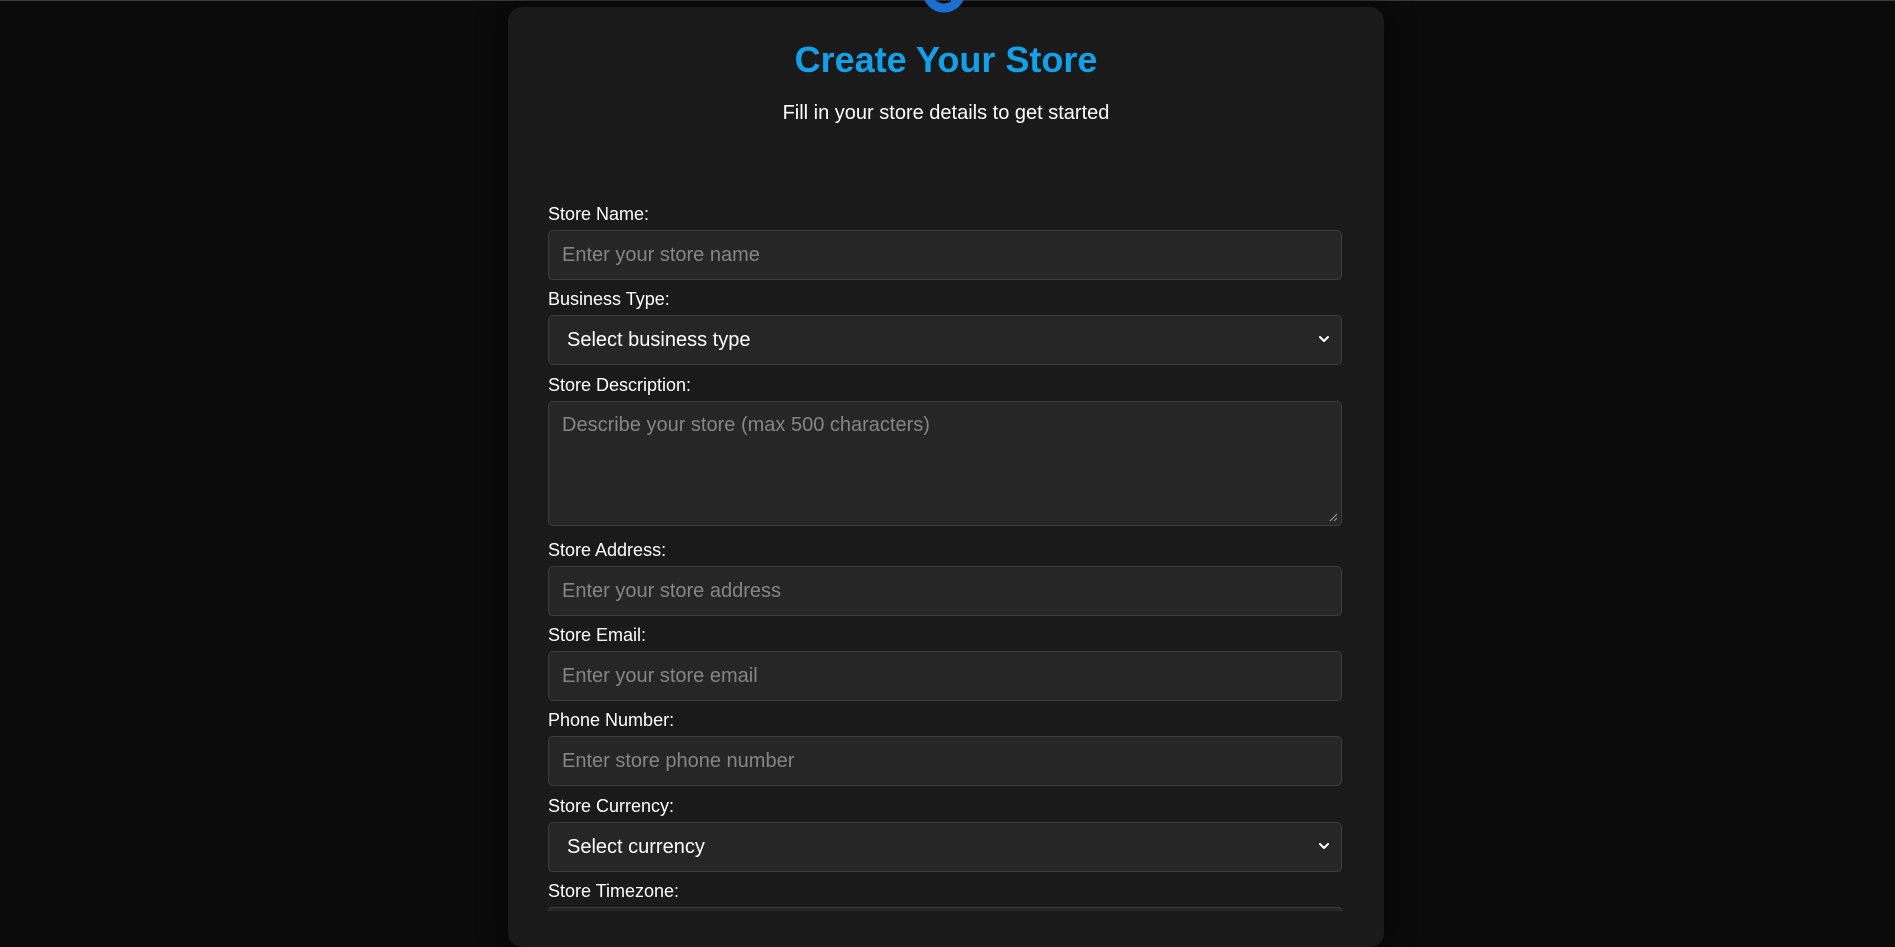 The image size is (1895, 947). What do you see at coordinates (620, 385) in the screenshot?
I see `store-description-label: Store Description:` at bounding box center [620, 385].